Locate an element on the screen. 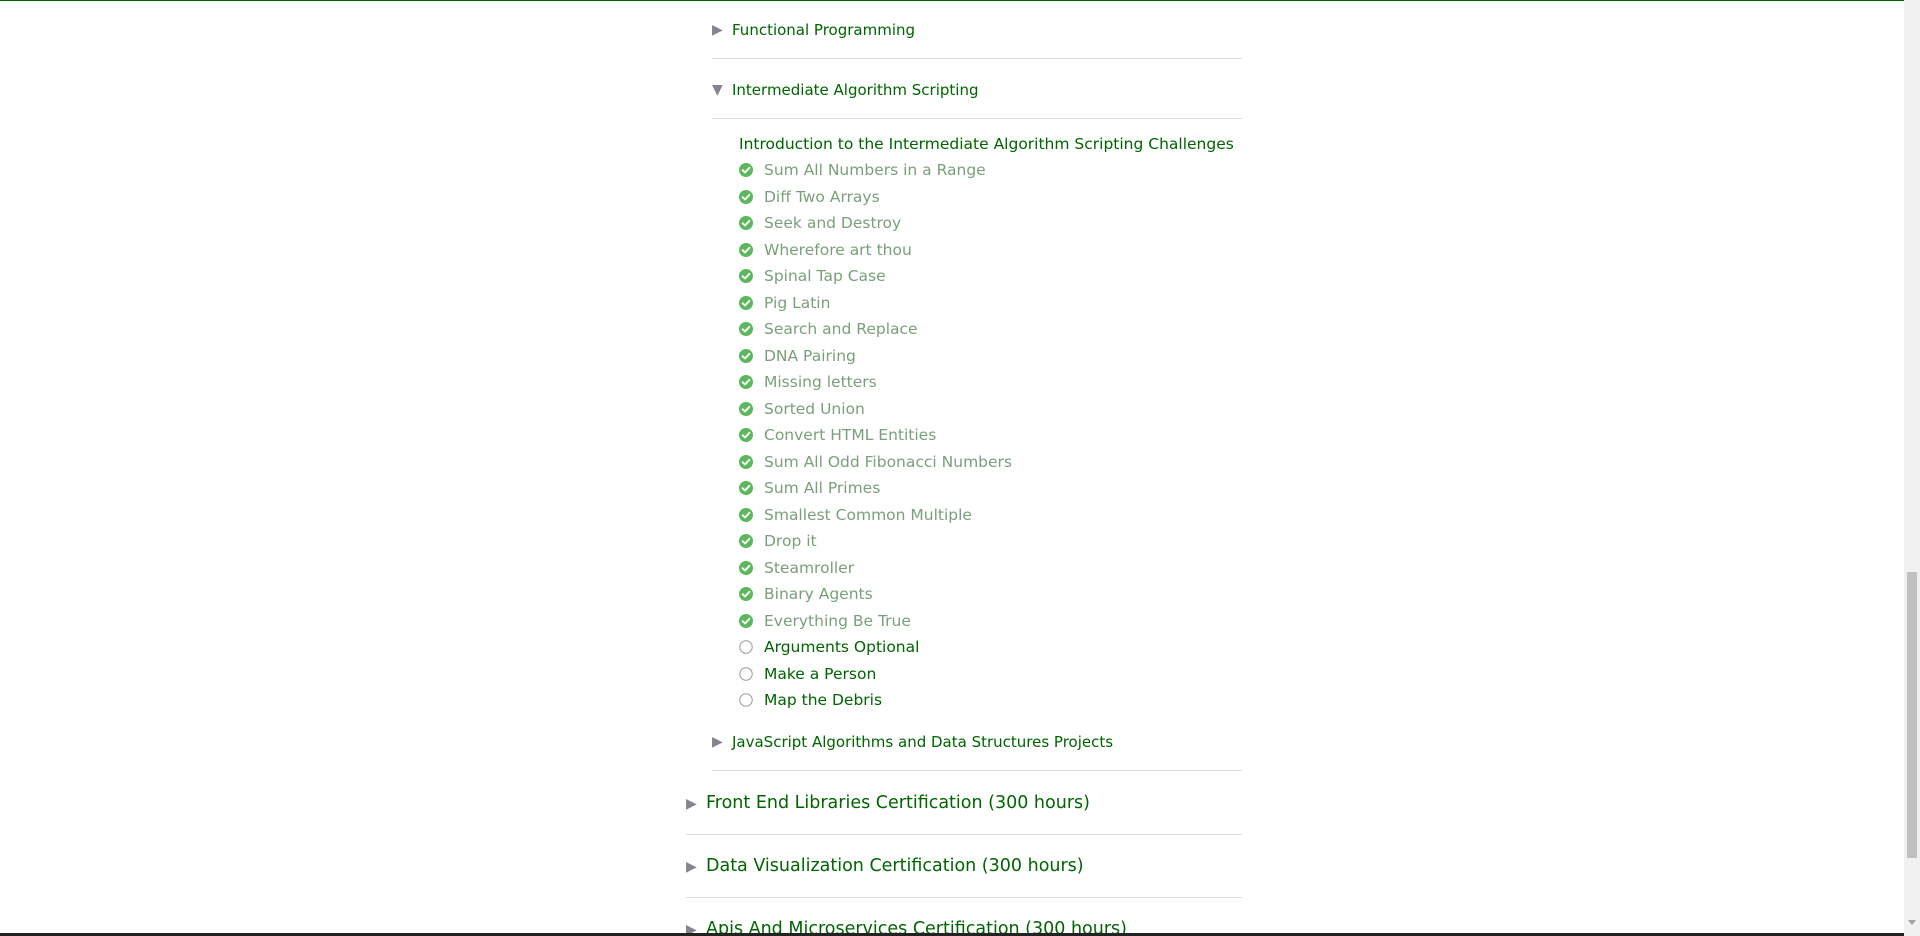 The image size is (1920, 936). block-header-intermediate-algorithm-scripting: ▼ Intermediate Algorithm Scripting is located at coordinates (977, 89).